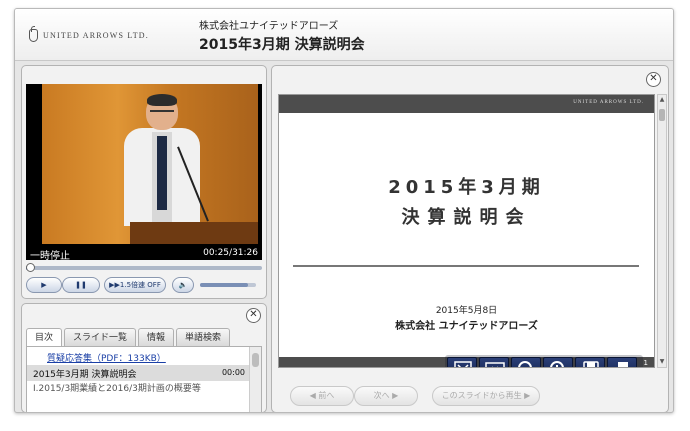 The image size is (690, 431). I want to click on seek-bar, so click(144, 267).